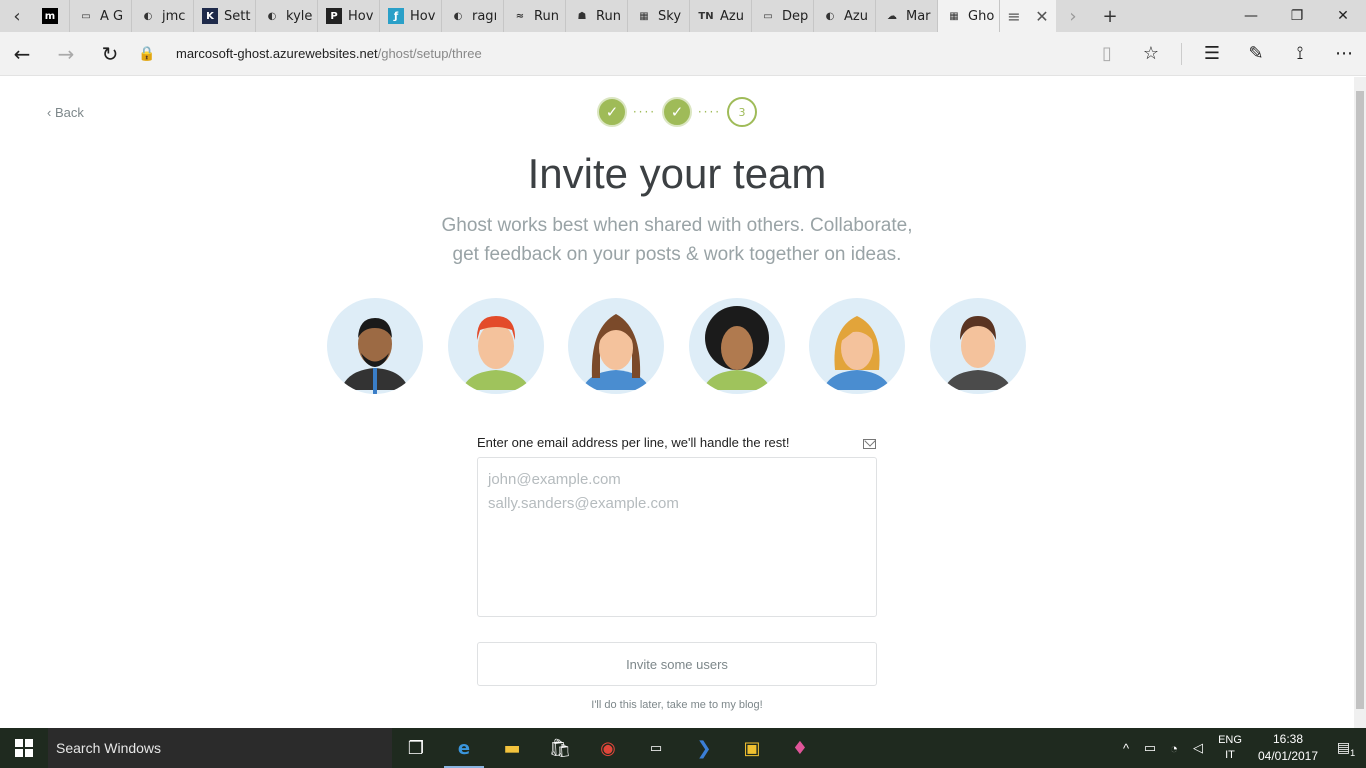  I want to click on notification-center-icon: ▤1, so click(1346, 748).